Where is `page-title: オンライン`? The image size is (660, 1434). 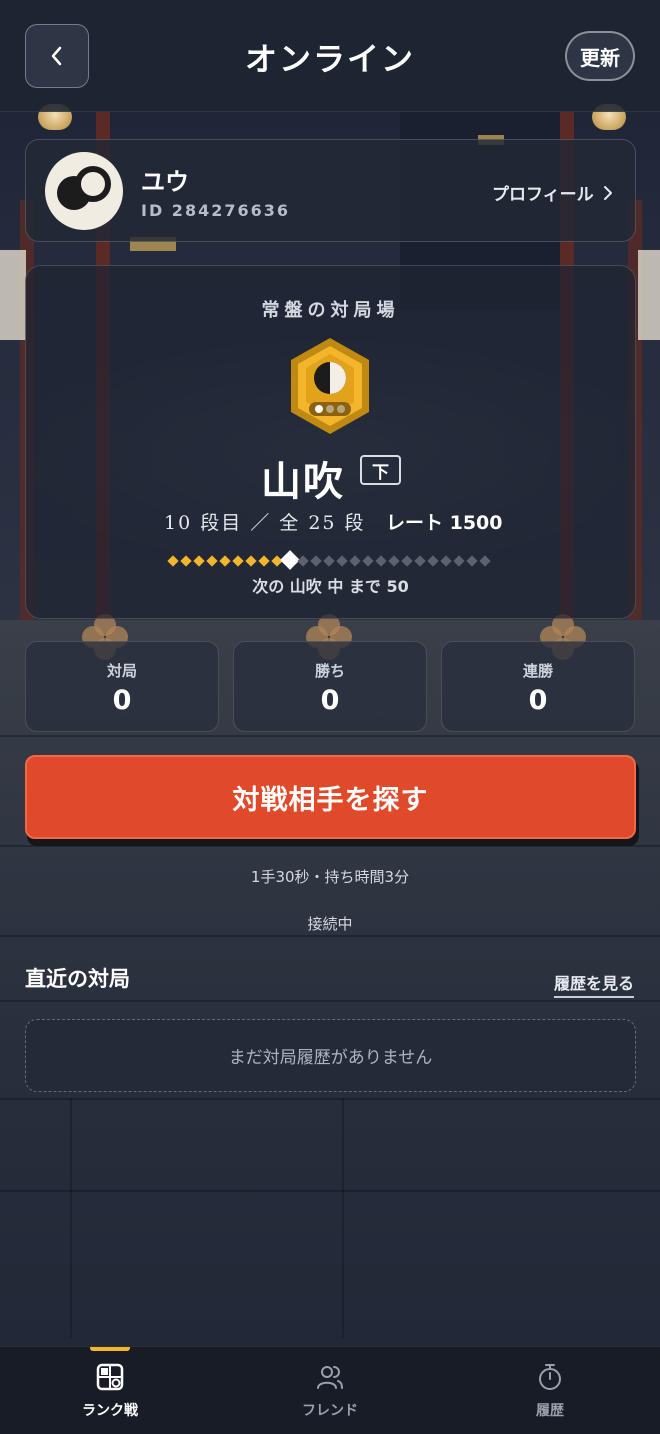
page-title: オンライン is located at coordinates (329, 59).